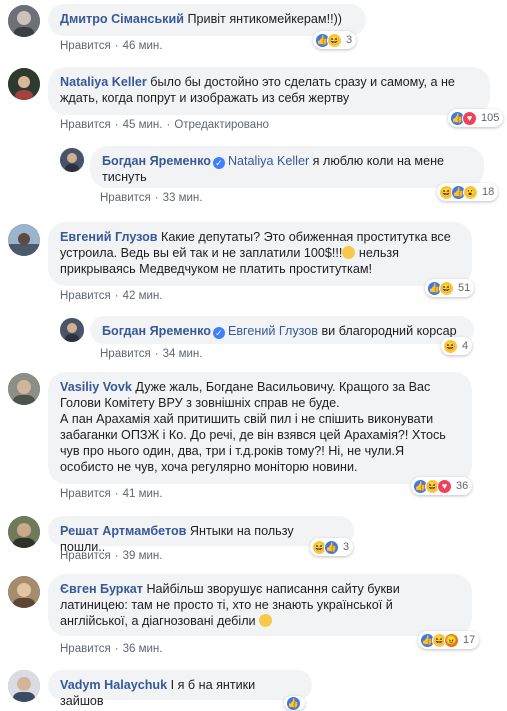 This screenshot has width=507, height=711. I want to click on mention-link: Евгений Глузов, so click(273, 331).